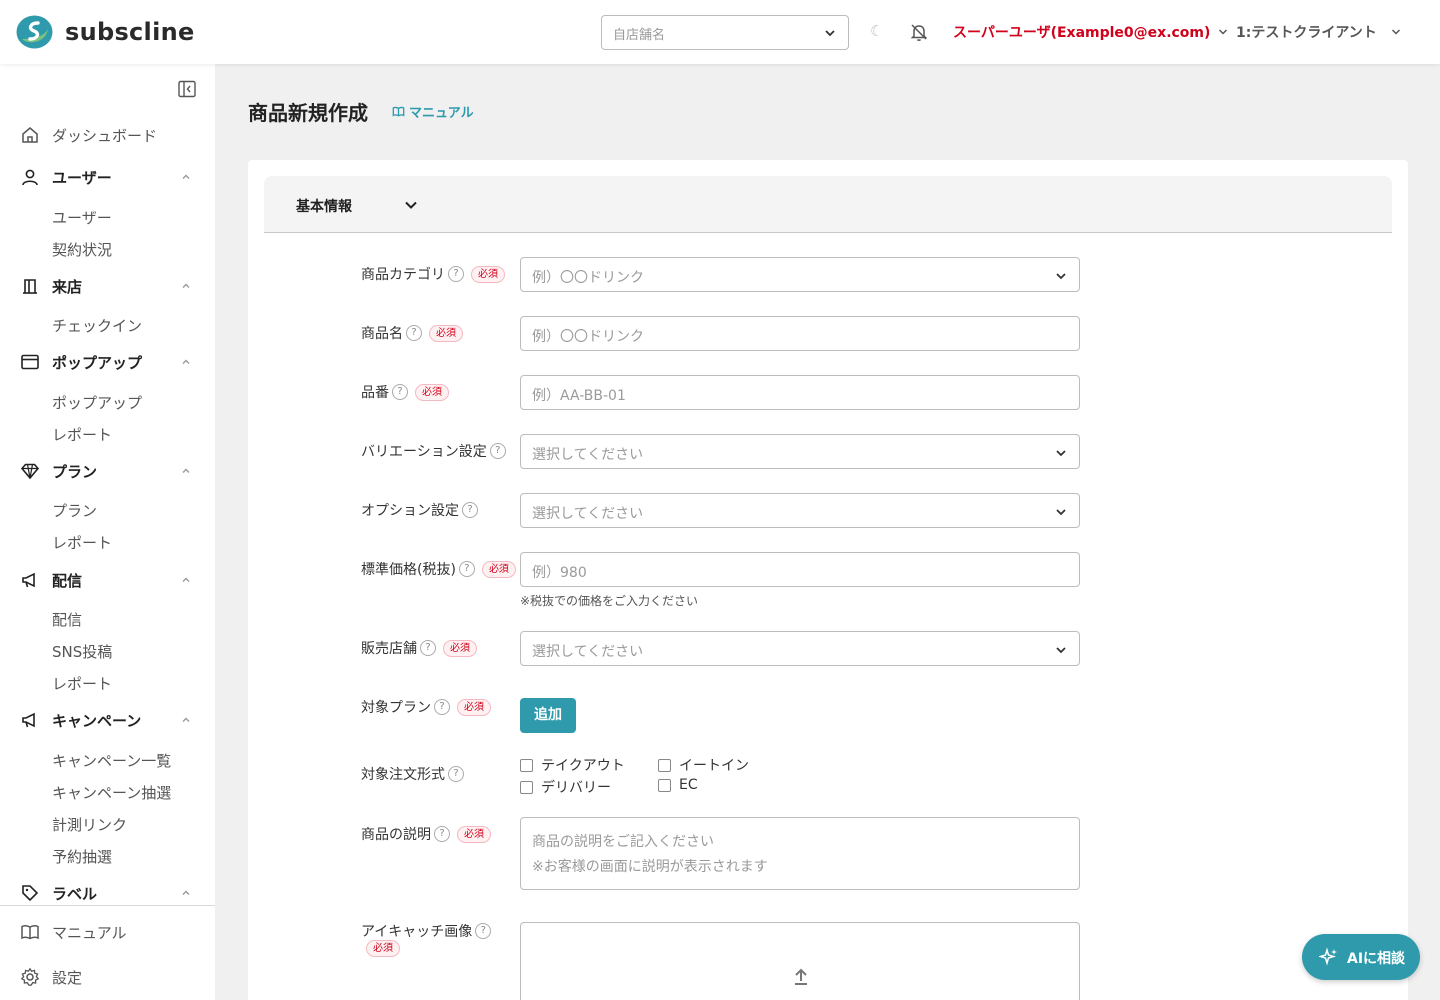 This screenshot has height=1000, width=1440. I want to click on order-type-eatin-checkbox: イートイン, so click(703, 765).